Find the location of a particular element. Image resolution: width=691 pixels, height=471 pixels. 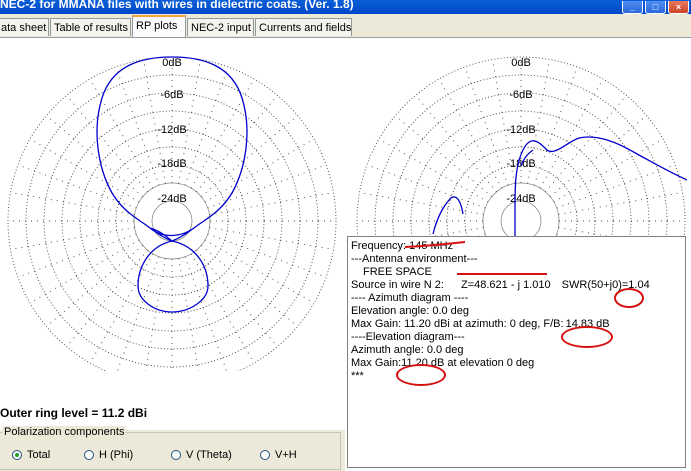

radio-total: Total is located at coordinates (31, 455).